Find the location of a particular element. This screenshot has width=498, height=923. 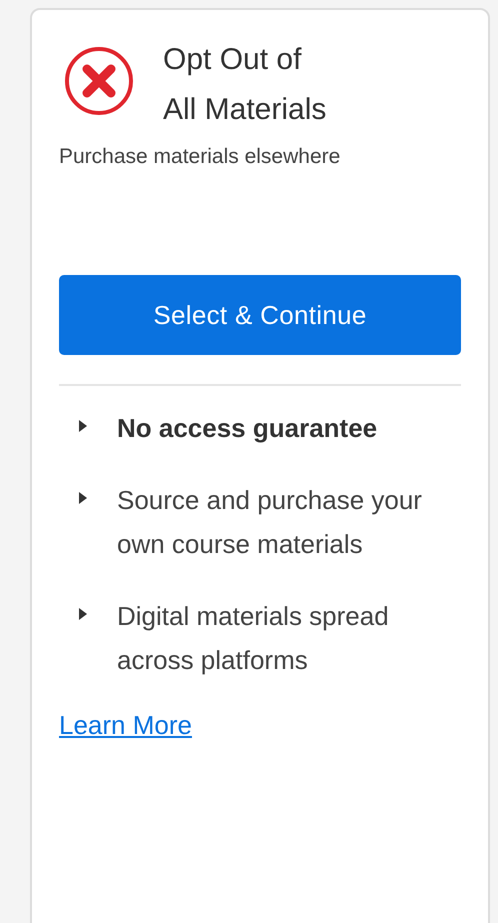

learn-more-link: Learn More is located at coordinates (125, 725).